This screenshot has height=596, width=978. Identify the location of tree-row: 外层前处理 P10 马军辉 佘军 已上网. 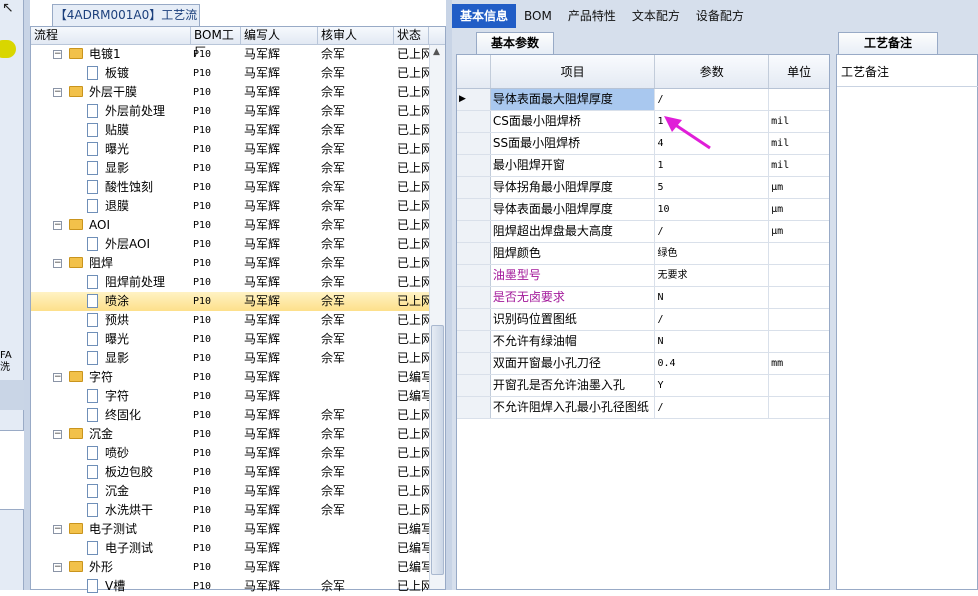
(238, 111).